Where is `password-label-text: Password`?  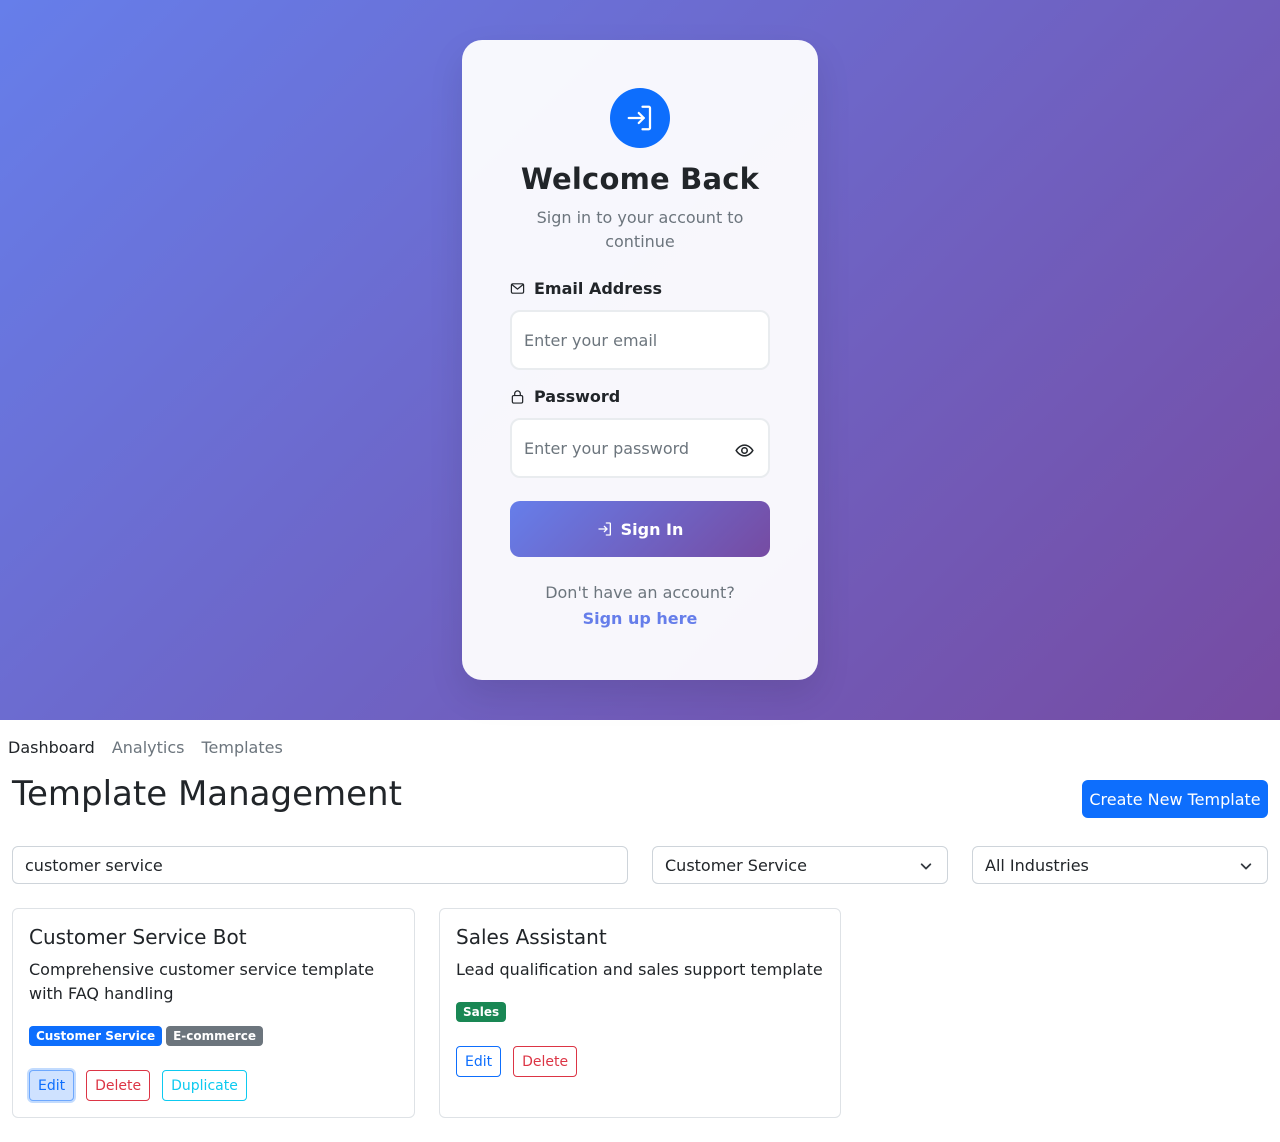 password-label-text: Password is located at coordinates (577, 396).